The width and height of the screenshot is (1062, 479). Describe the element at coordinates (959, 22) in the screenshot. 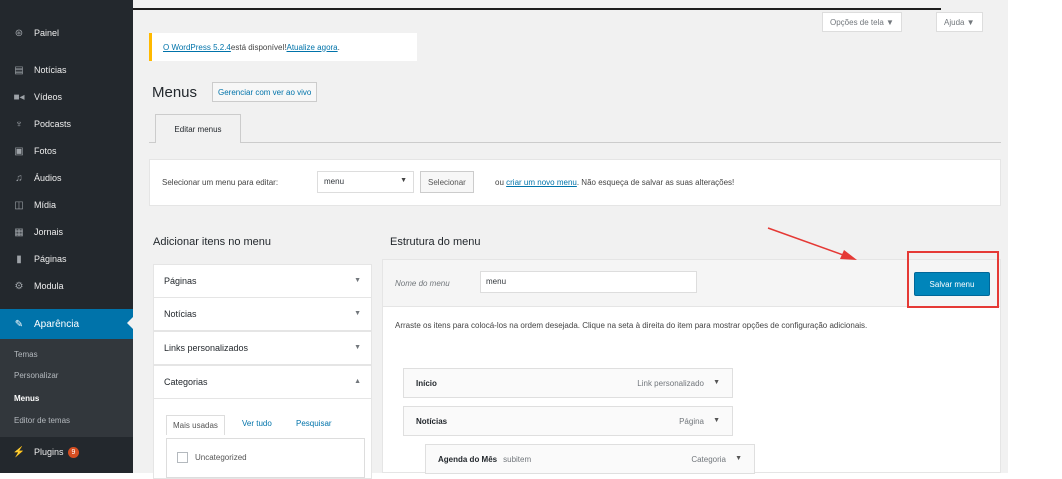

I see `help-button: Ajuda ▼` at that location.